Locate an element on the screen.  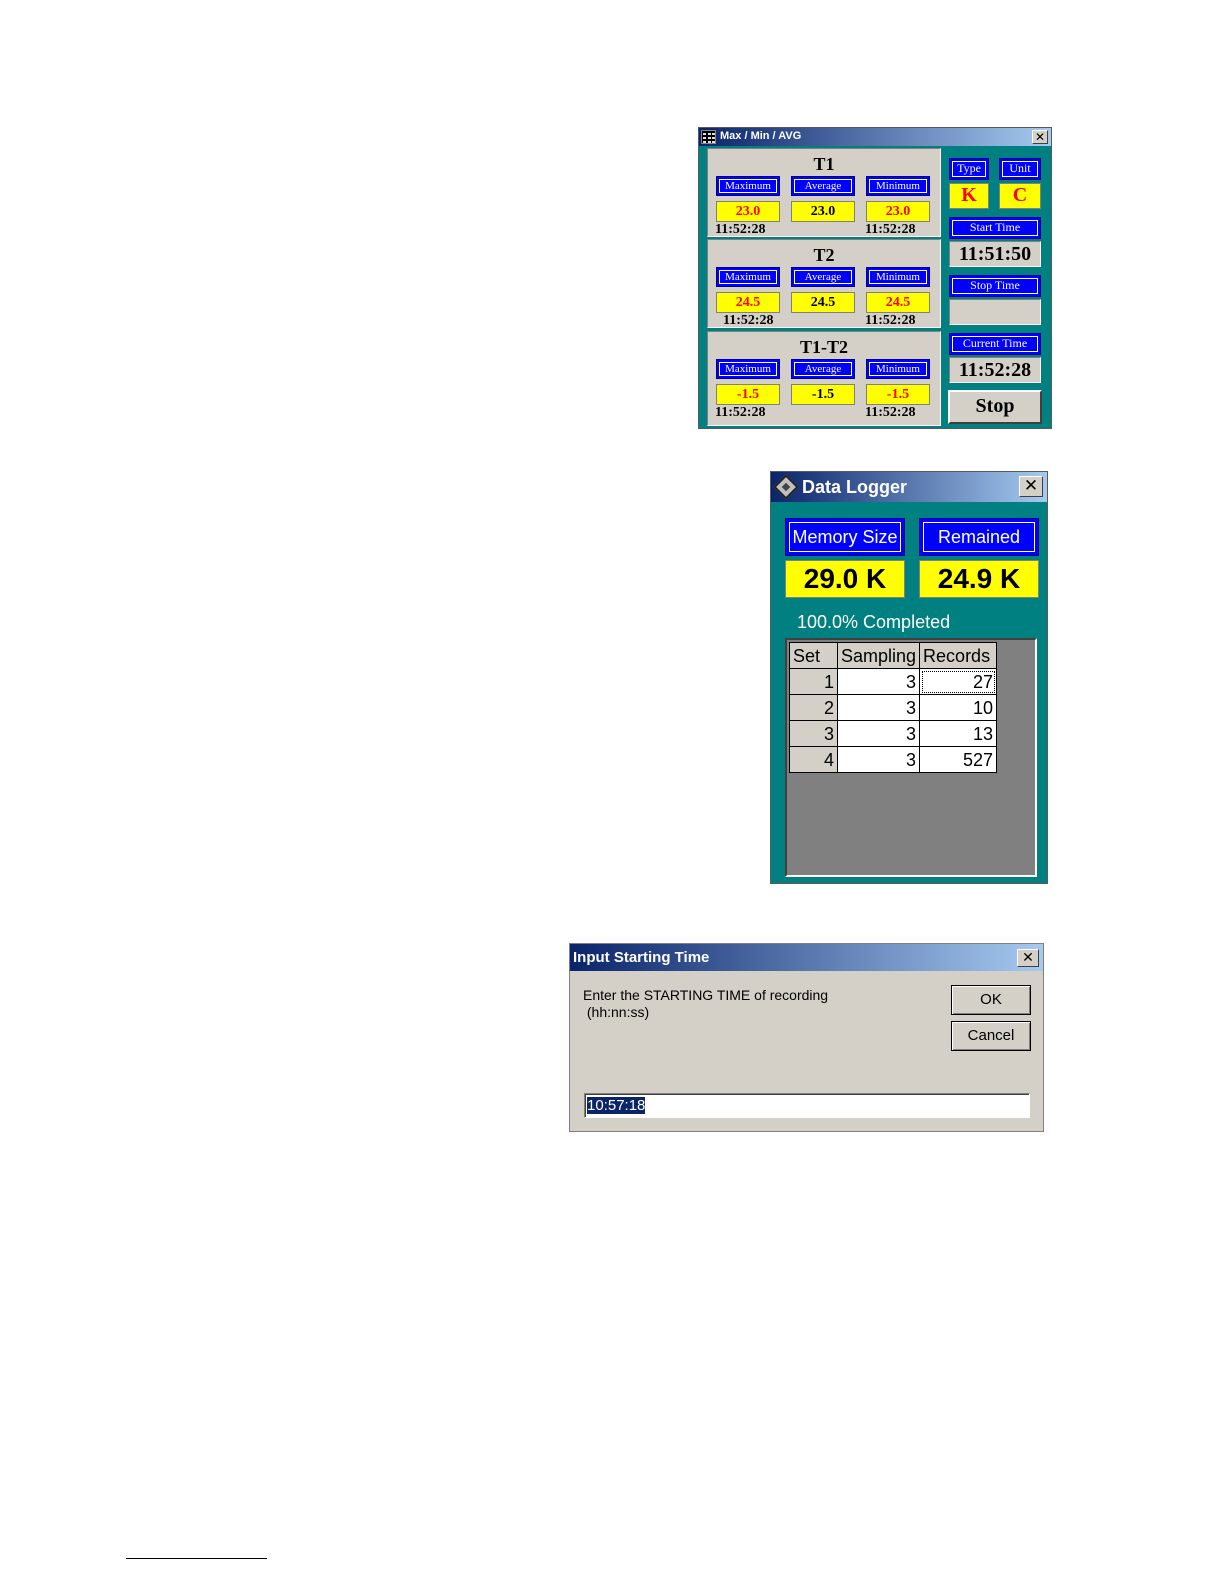
memory-size-value: 29.0 K is located at coordinates (845, 579).